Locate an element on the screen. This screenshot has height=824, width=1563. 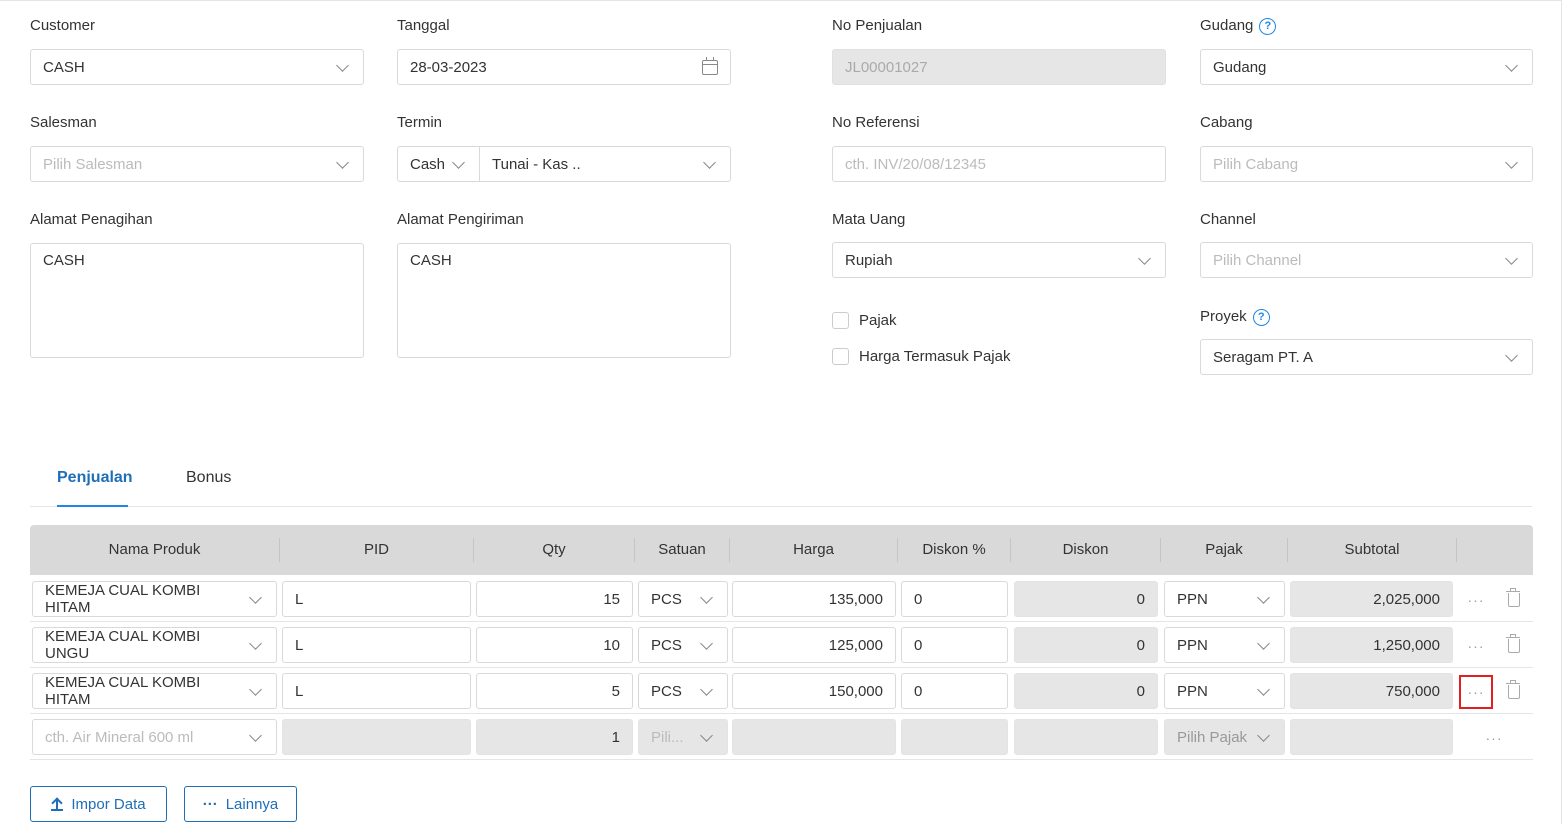
pajak-value: PPN is located at coordinates (1192, 645).